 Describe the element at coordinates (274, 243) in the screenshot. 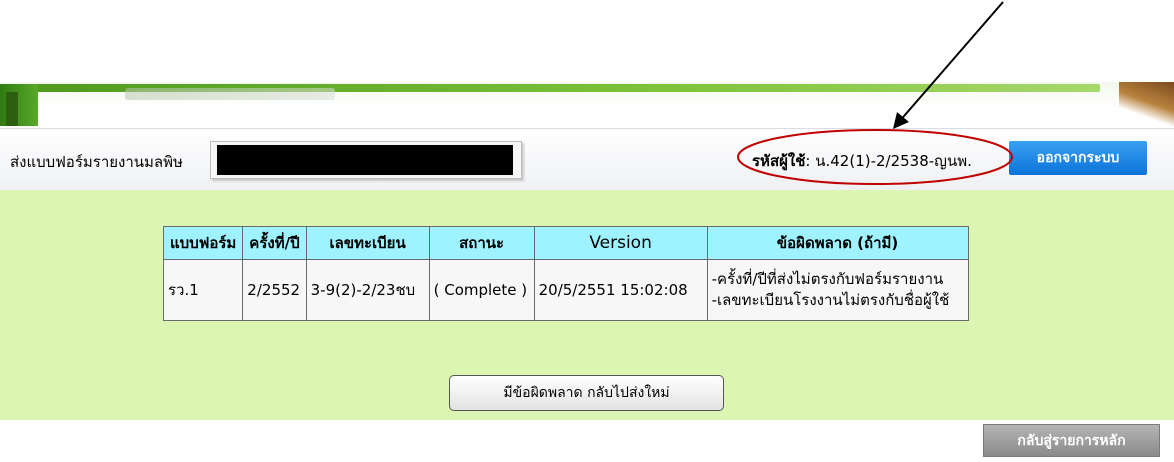

I see `col-header-period: ครั้งที่/ปี` at that location.